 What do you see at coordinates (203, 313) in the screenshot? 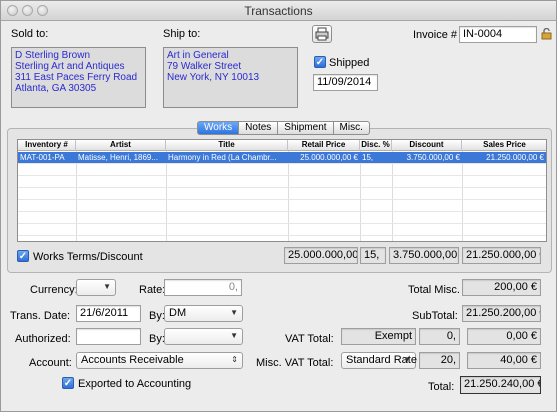
I see `by-select: DM ▼` at bounding box center [203, 313].